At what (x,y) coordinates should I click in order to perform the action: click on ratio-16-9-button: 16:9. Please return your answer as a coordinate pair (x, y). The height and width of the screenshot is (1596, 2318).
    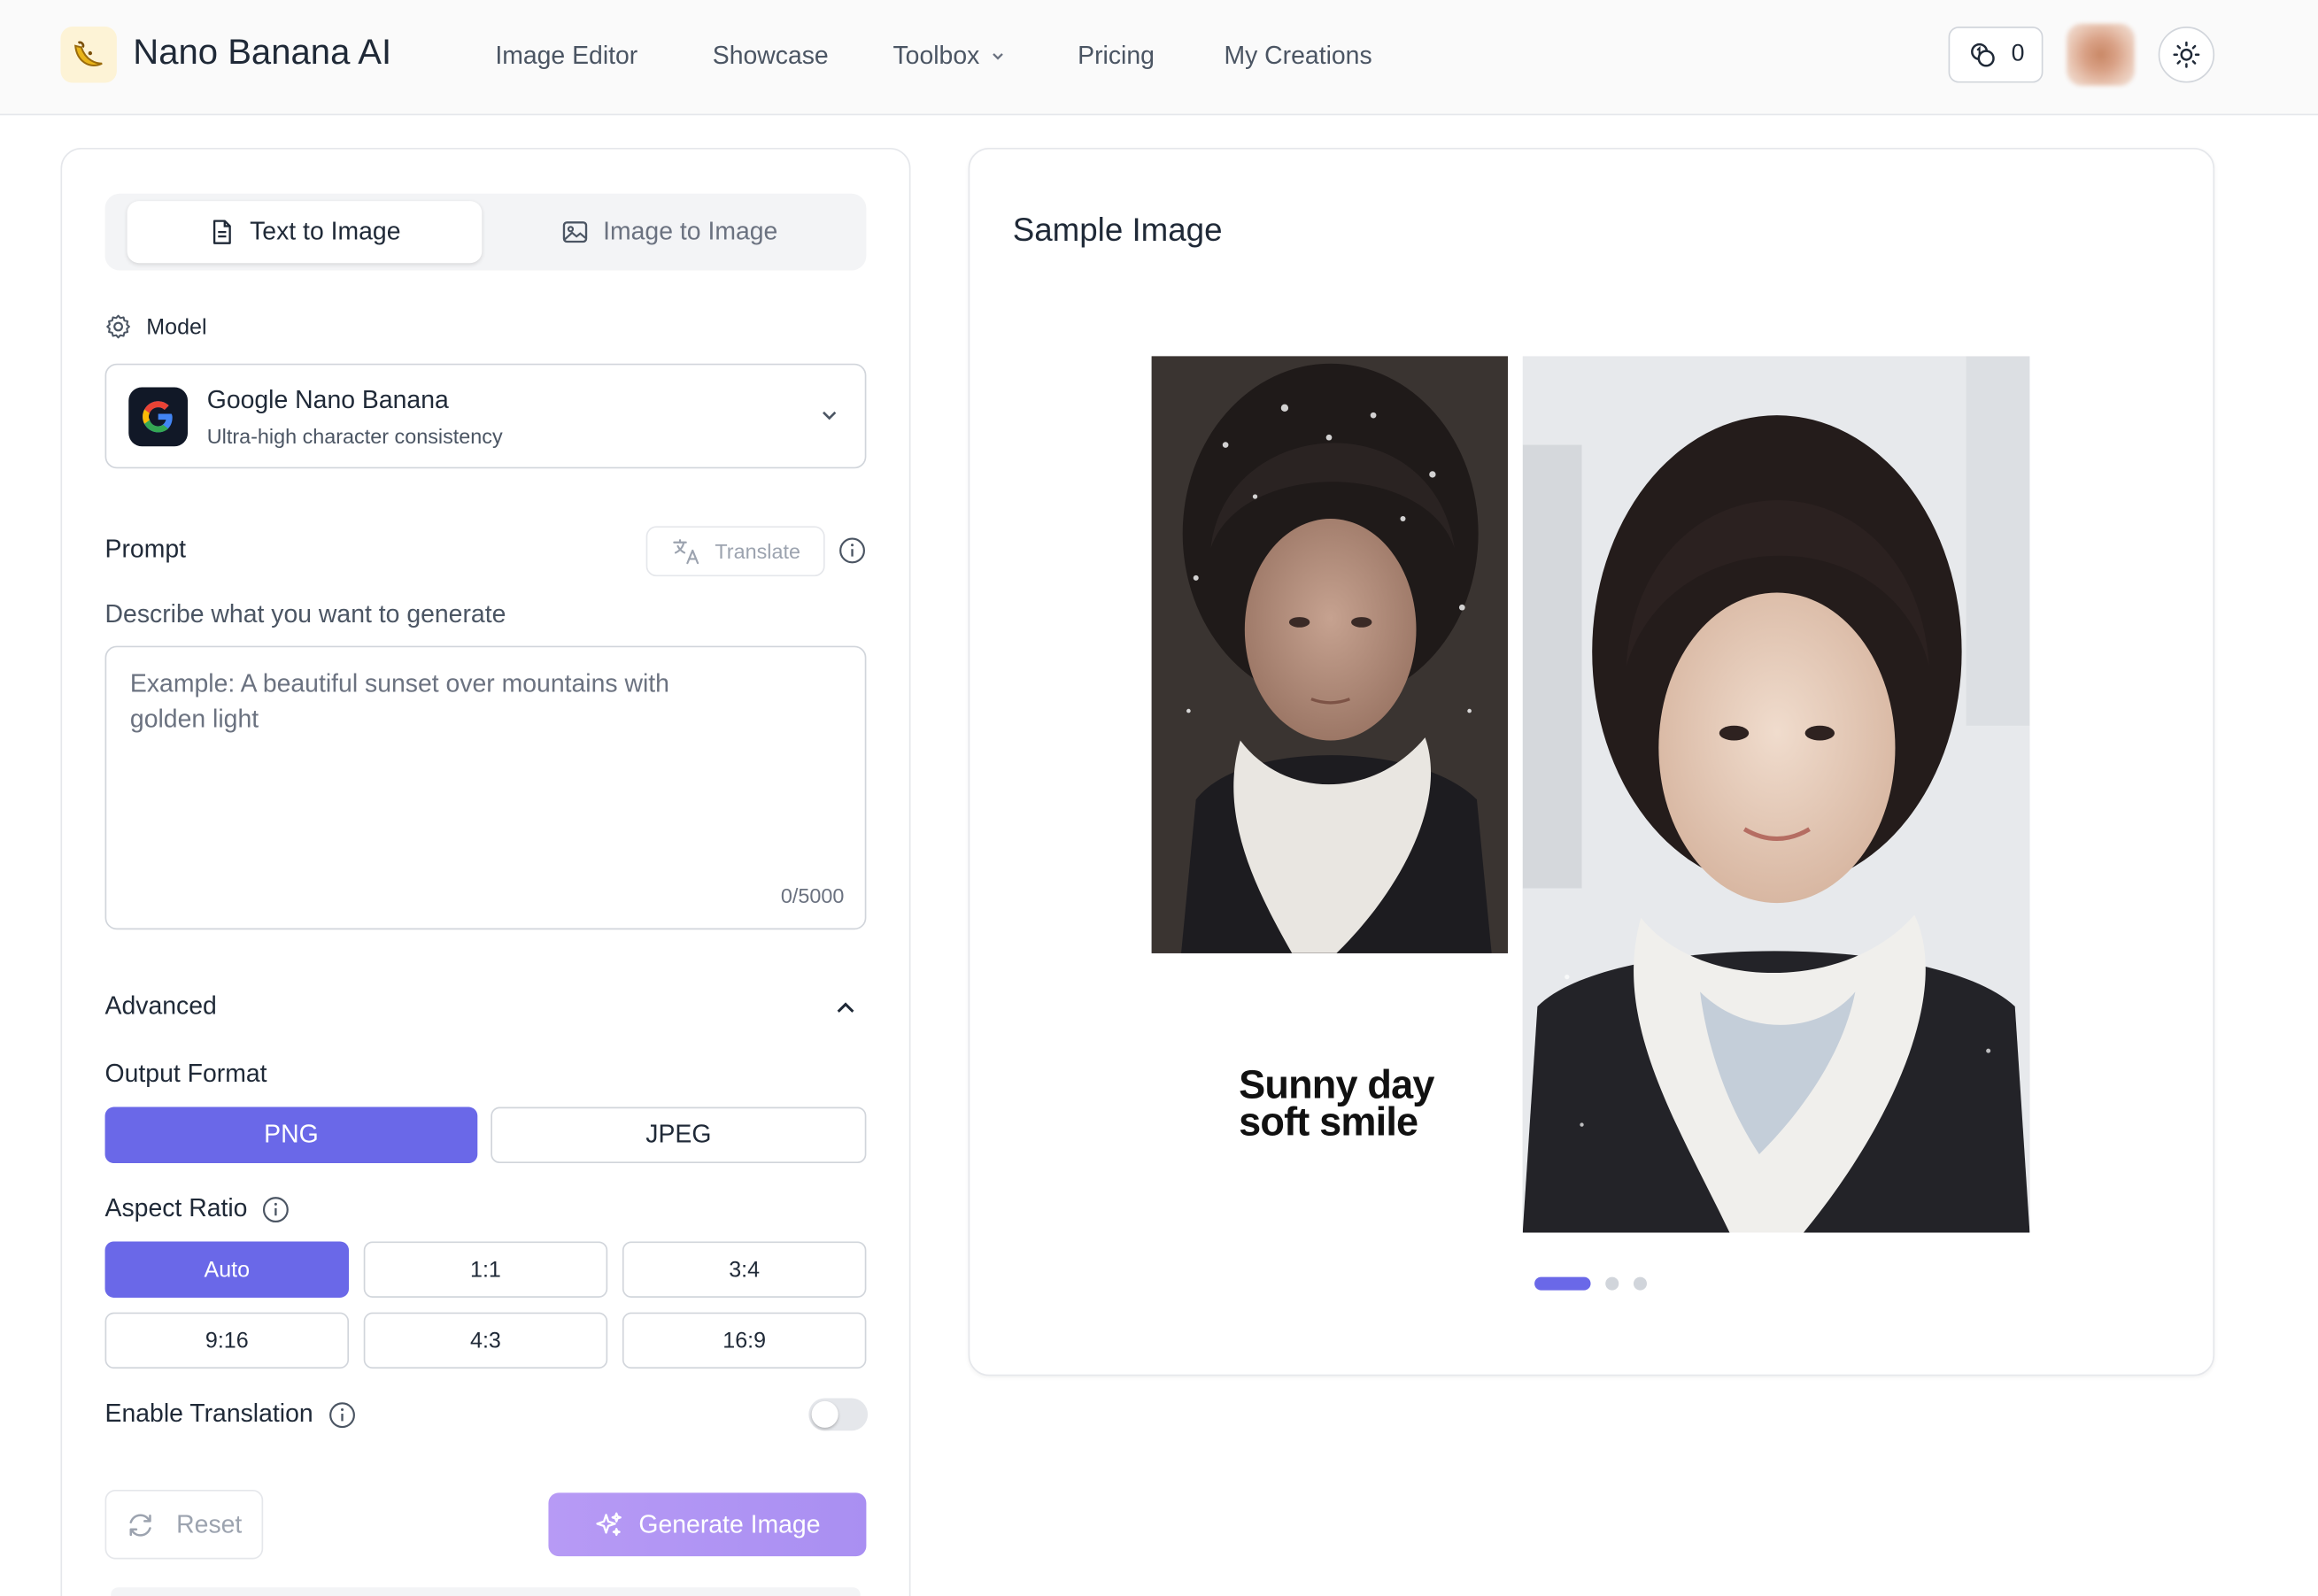
    Looking at the image, I should click on (745, 1340).